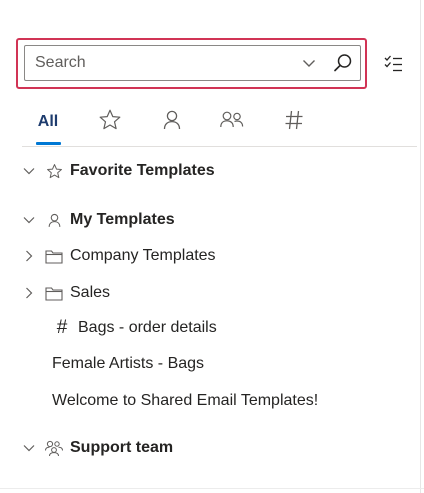 The image size is (424, 493). I want to click on tree-section-my-templates-label: My Templates, so click(122, 219).